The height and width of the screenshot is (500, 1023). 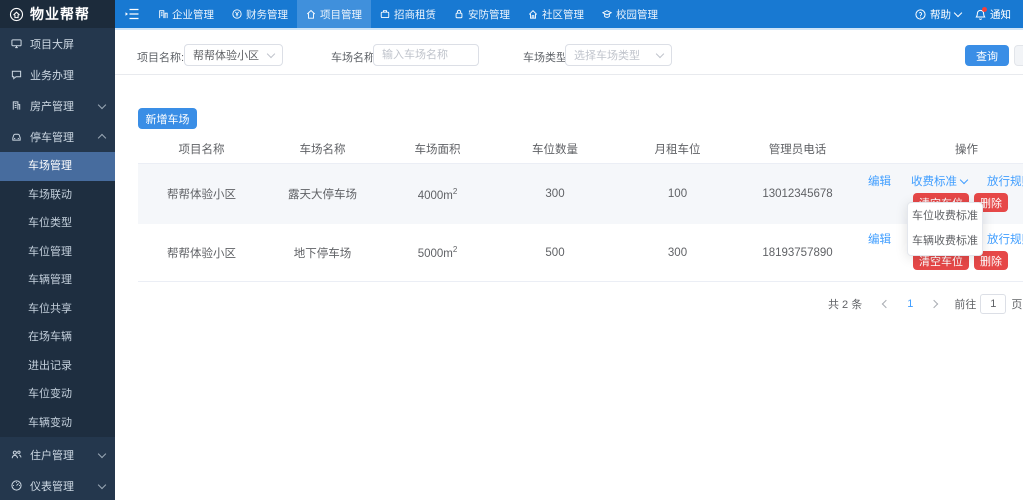 I want to click on notification-badge, so click(x=984, y=9).